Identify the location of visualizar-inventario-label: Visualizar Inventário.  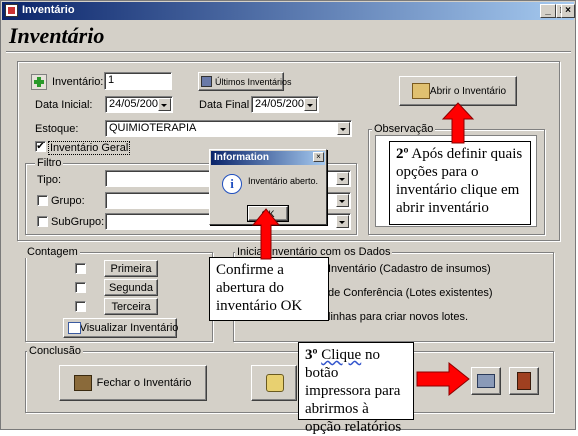
(129, 328).